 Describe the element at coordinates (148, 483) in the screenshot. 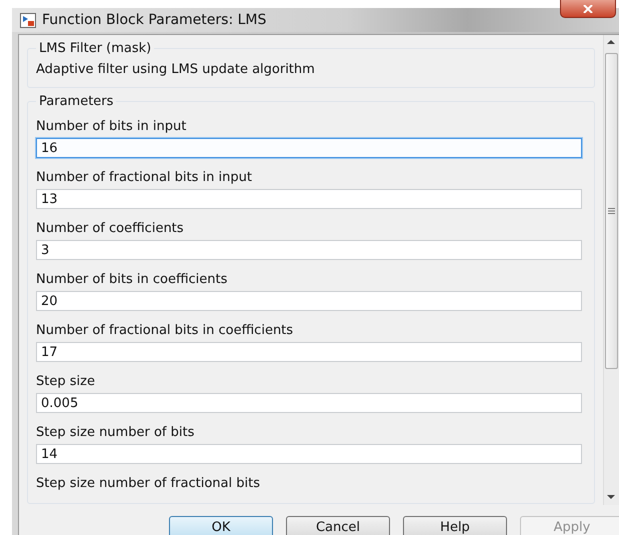

I see `field-label: Step size number of fractional bits` at that location.